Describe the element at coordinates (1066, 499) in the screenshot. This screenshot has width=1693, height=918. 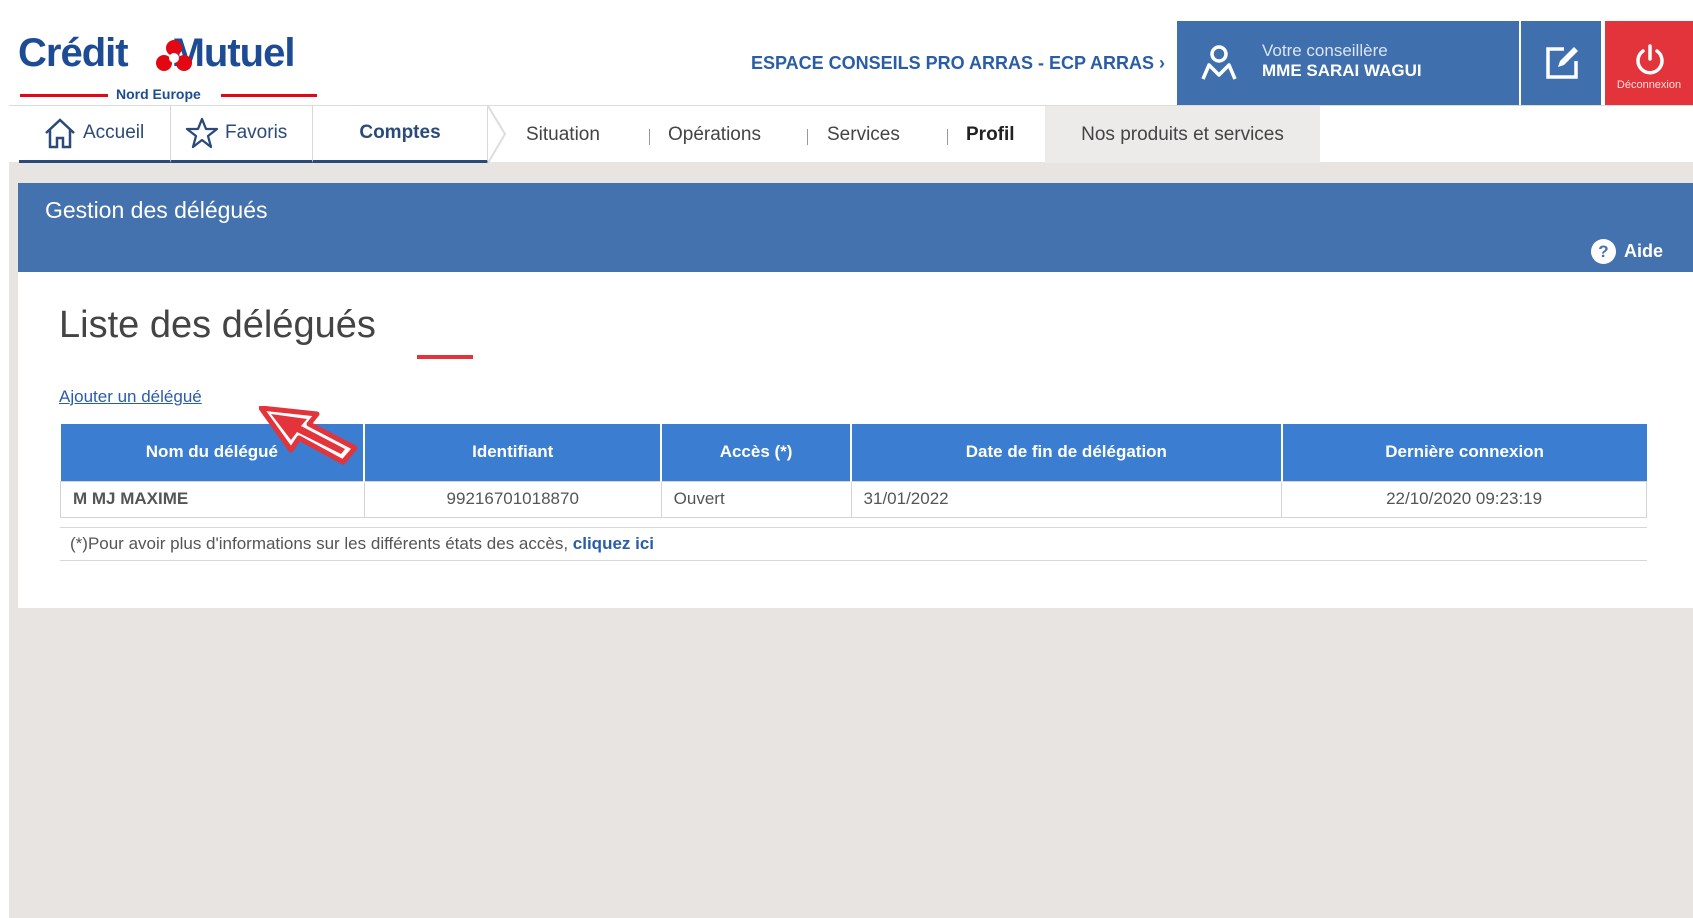
I see `delegate-date-fin: 31/01/2022` at that location.